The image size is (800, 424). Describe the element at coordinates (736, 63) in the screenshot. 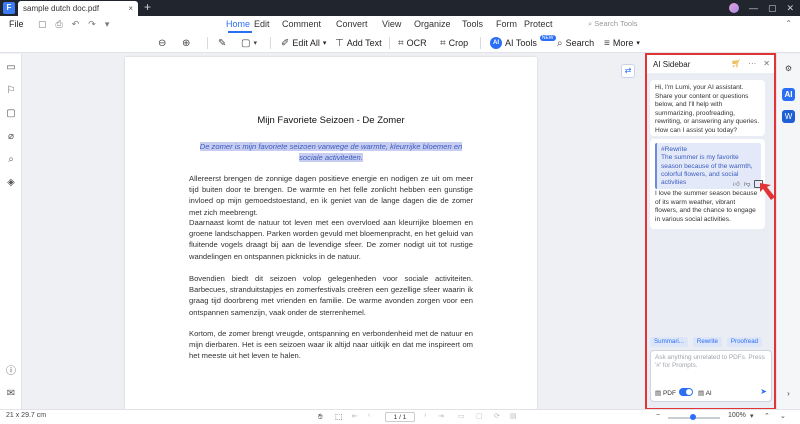

I see `cart-icon: 🛒︎` at that location.